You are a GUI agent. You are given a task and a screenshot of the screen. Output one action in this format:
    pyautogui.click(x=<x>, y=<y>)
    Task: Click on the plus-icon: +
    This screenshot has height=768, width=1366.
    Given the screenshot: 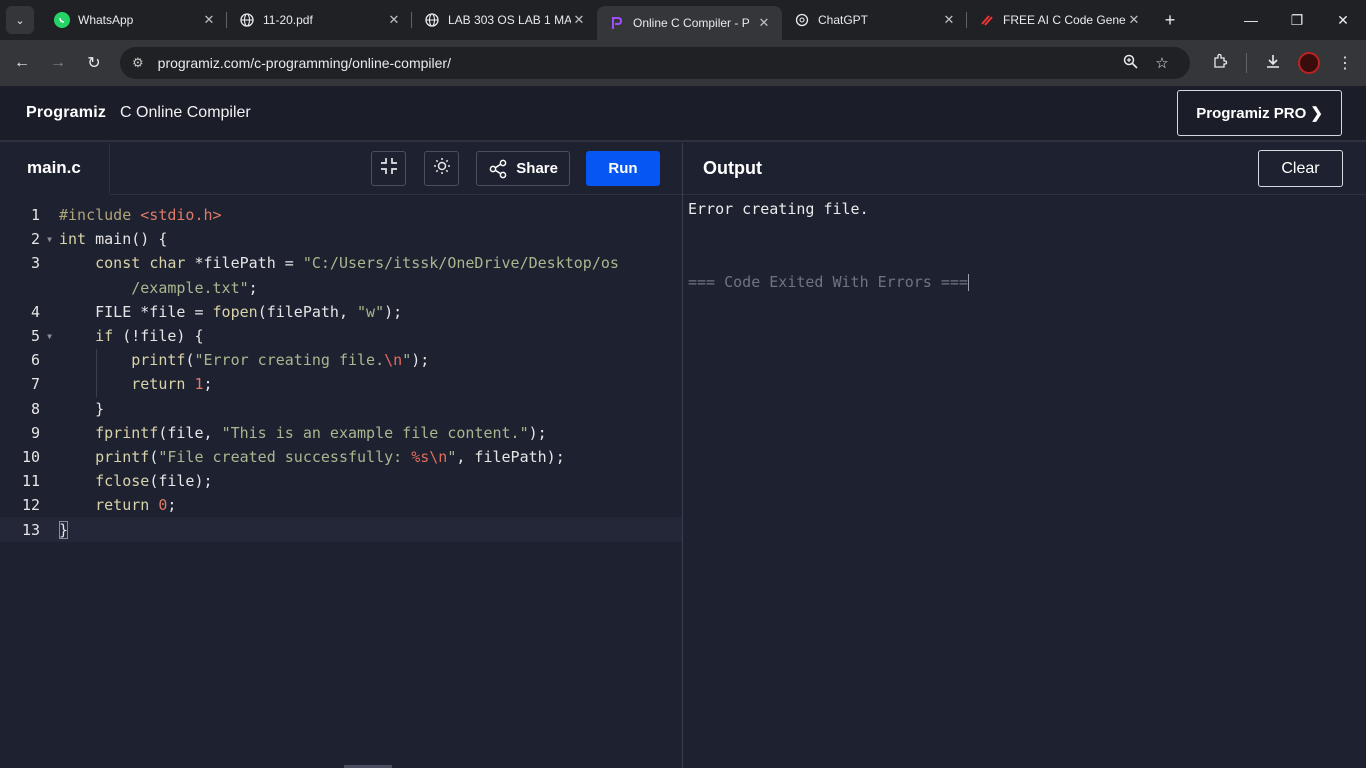 What is the action you would take?
    pyautogui.click(x=1170, y=19)
    